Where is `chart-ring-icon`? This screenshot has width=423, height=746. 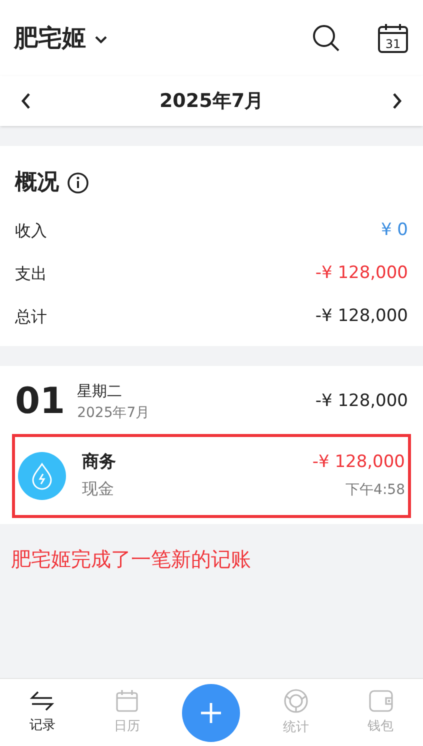 chart-ring-icon is located at coordinates (296, 701).